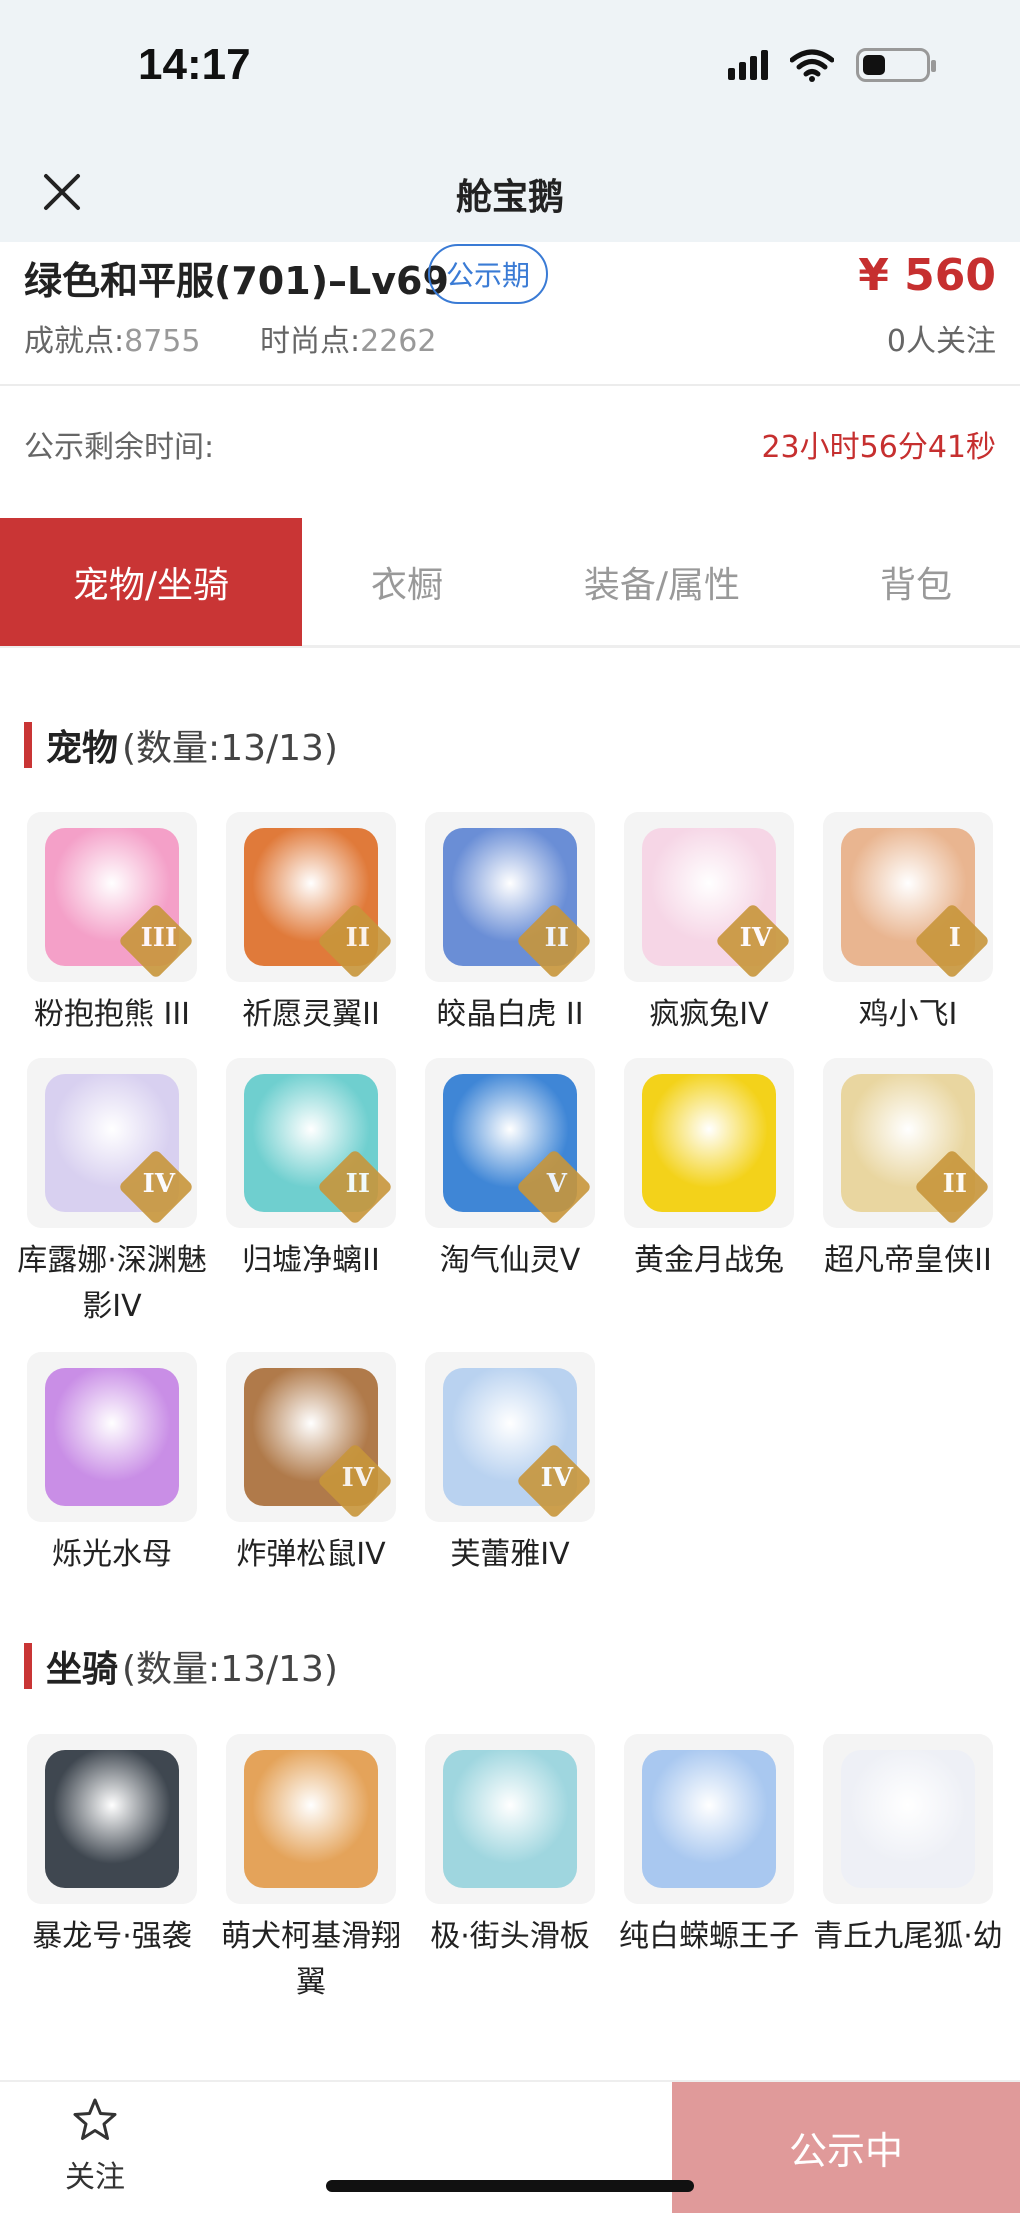 This screenshot has width=1020, height=2213. Describe the element at coordinates (709, 1936) in the screenshot. I see `mount-name: 纯白蝾螈王子` at that location.